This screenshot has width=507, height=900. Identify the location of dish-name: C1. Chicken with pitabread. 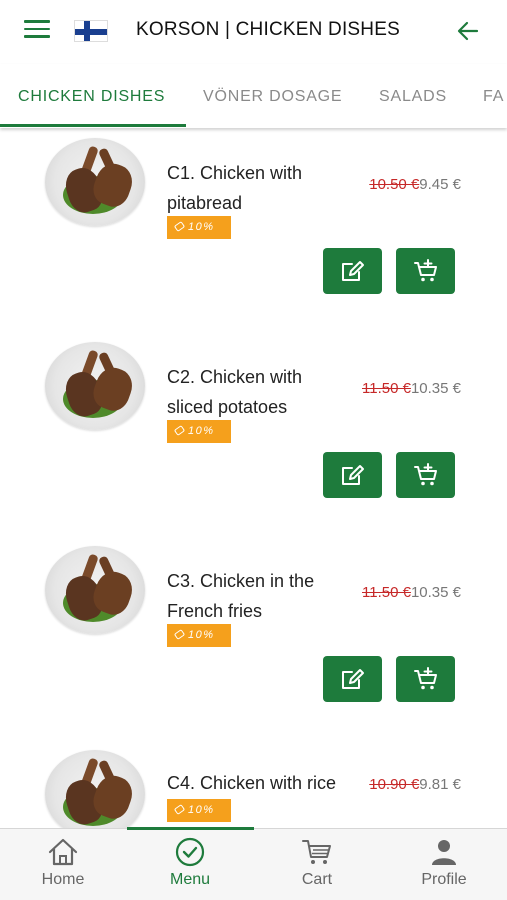
(235, 188).